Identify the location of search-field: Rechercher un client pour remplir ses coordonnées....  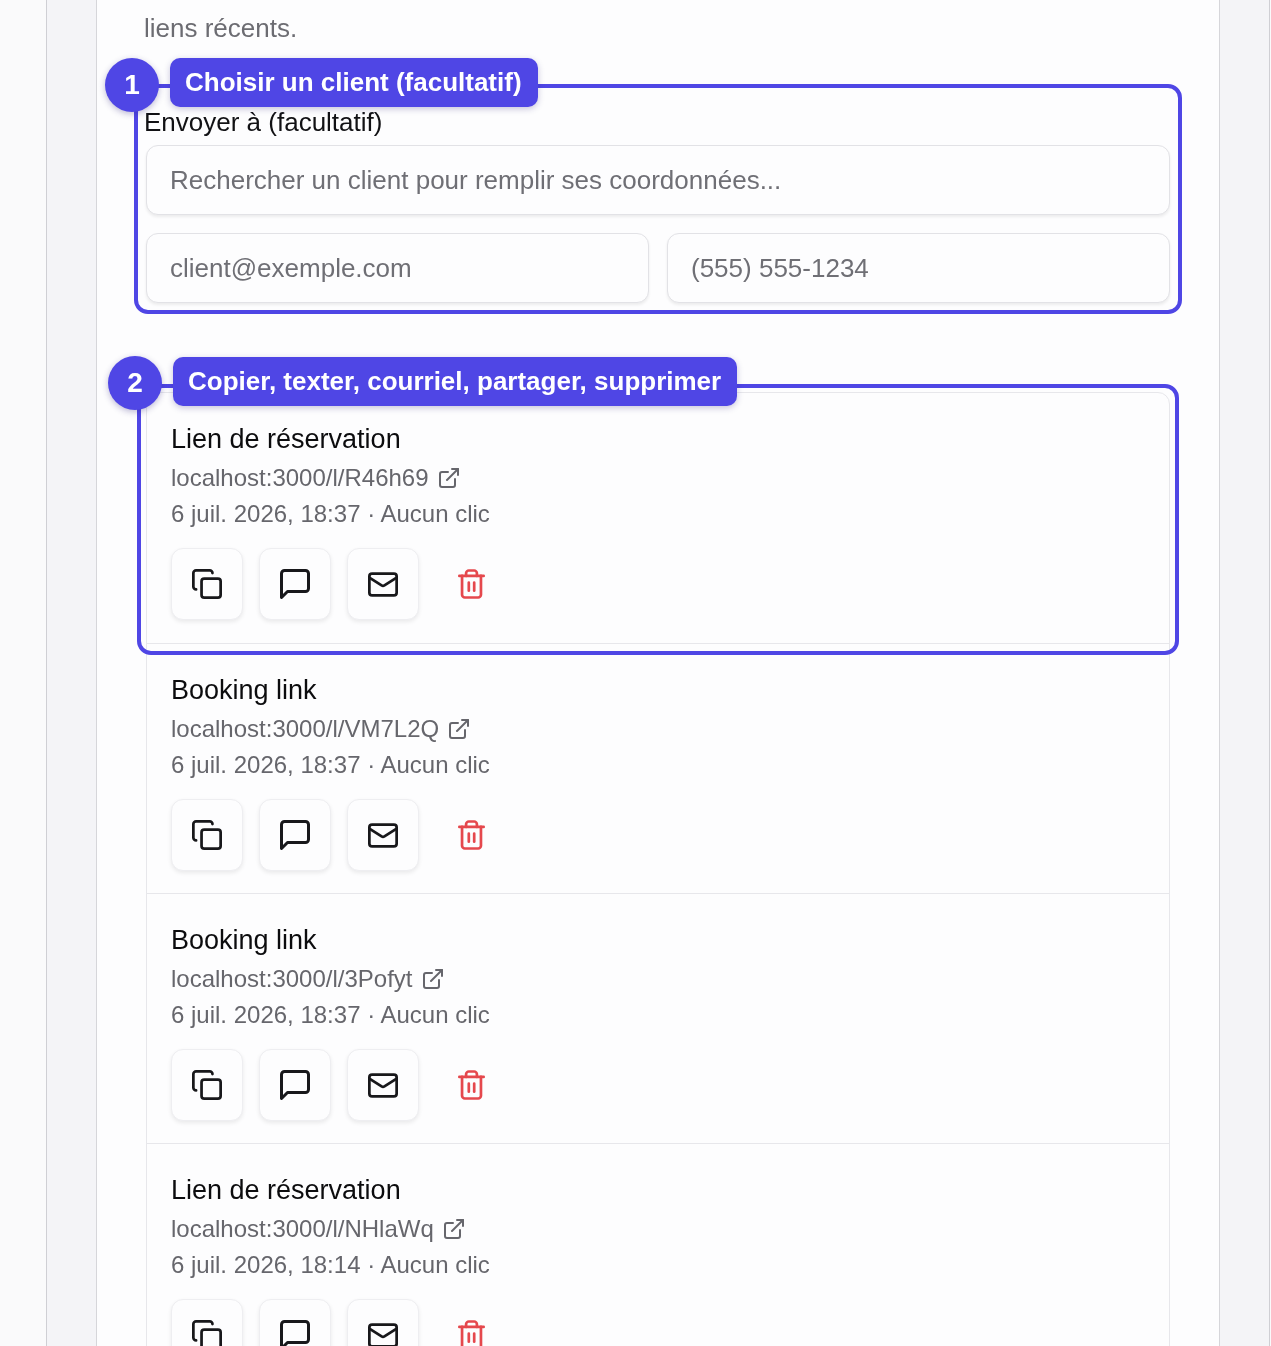
(658, 180).